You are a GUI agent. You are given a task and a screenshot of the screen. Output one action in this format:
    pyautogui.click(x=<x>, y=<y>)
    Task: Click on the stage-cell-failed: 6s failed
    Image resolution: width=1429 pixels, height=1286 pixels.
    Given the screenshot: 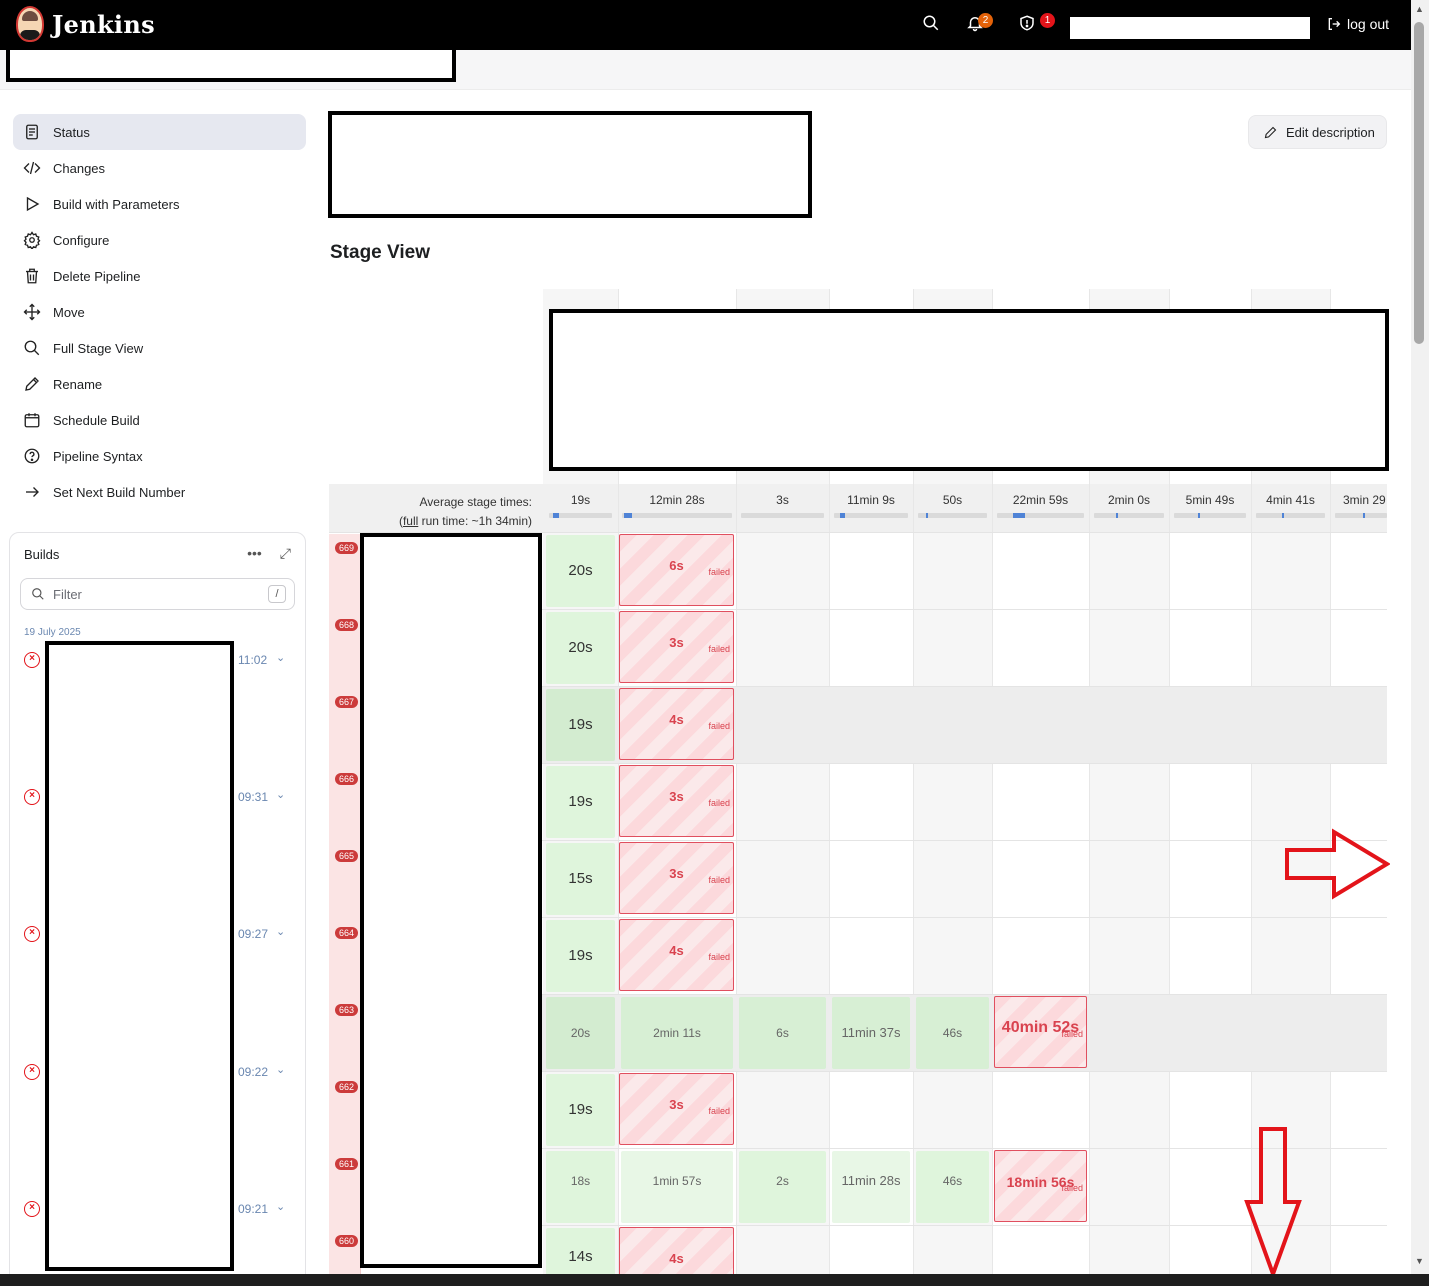 What is the action you would take?
    pyautogui.click(x=676, y=570)
    